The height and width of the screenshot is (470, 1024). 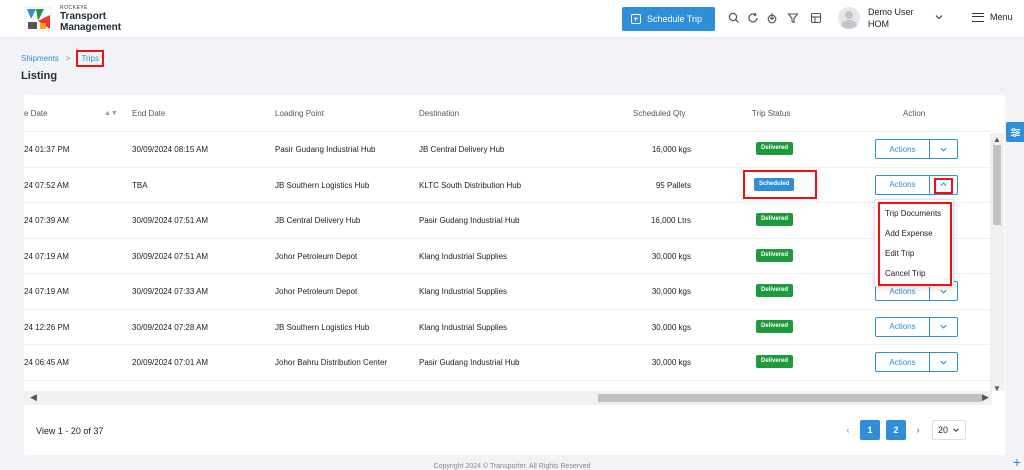 I want to click on column-start-date: e Date, so click(x=36, y=113).